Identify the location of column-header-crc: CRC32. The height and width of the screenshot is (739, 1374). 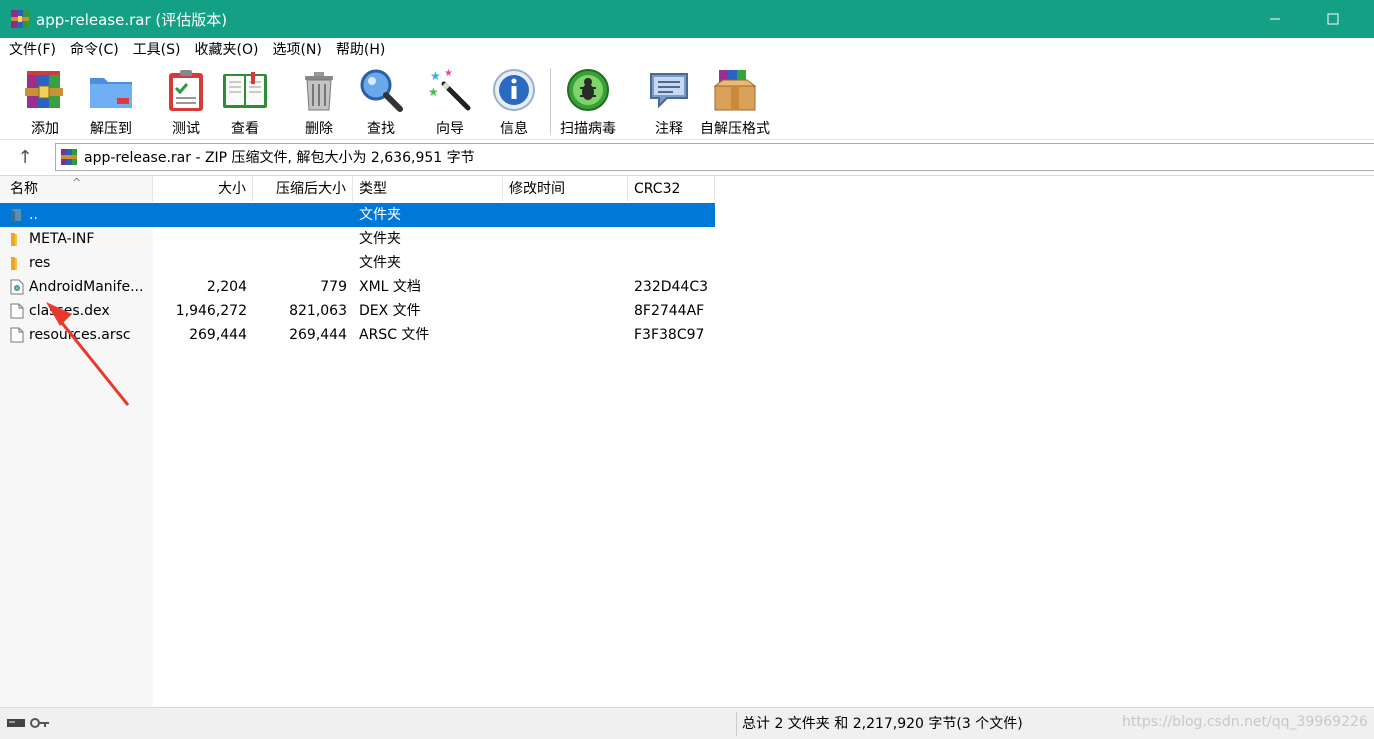
(671, 189).